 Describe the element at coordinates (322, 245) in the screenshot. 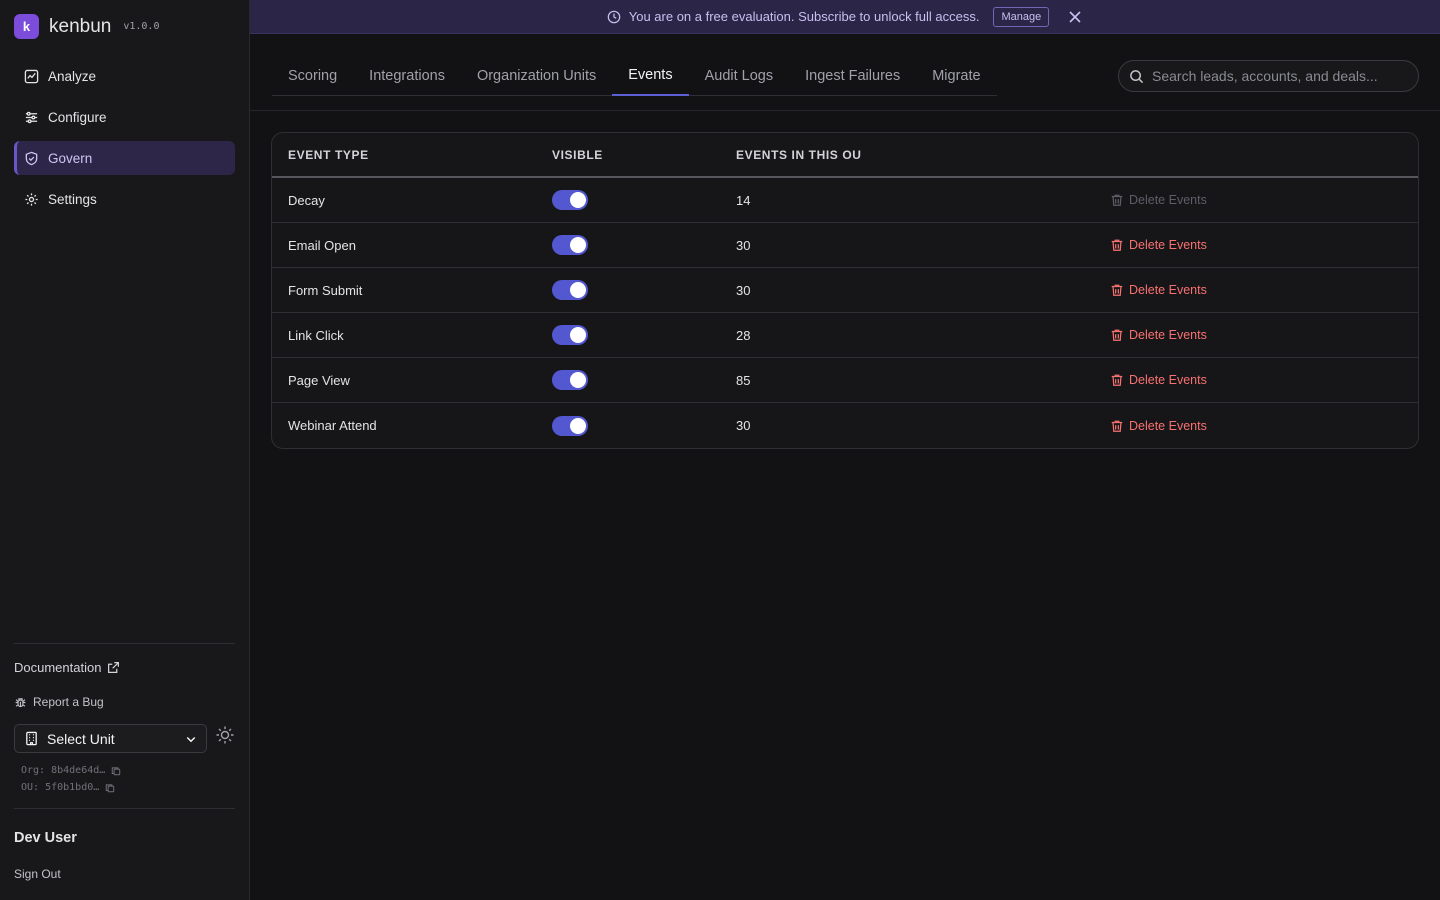

I see `event-type: Email Open` at that location.